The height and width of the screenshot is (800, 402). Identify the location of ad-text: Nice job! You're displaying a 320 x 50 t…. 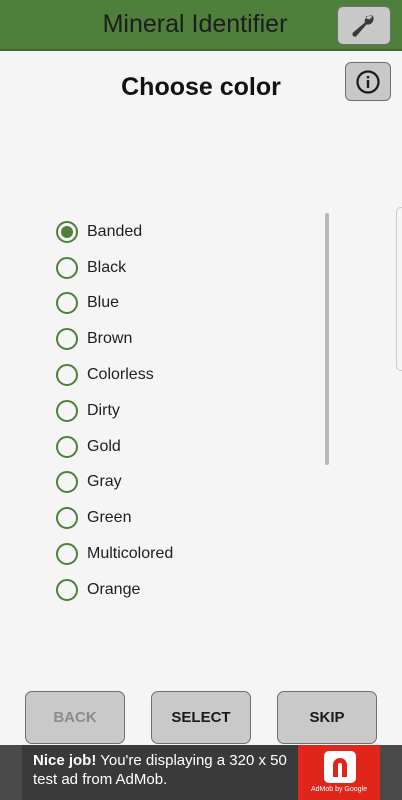
(167, 770).